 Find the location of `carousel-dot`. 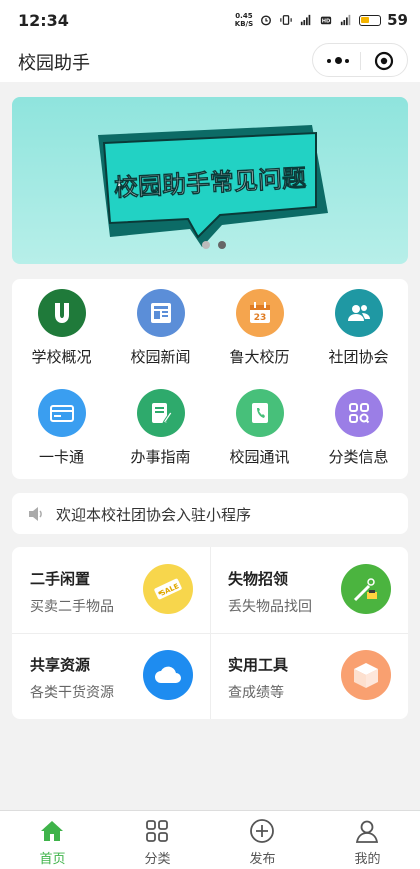

carousel-dot is located at coordinates (206, 245).